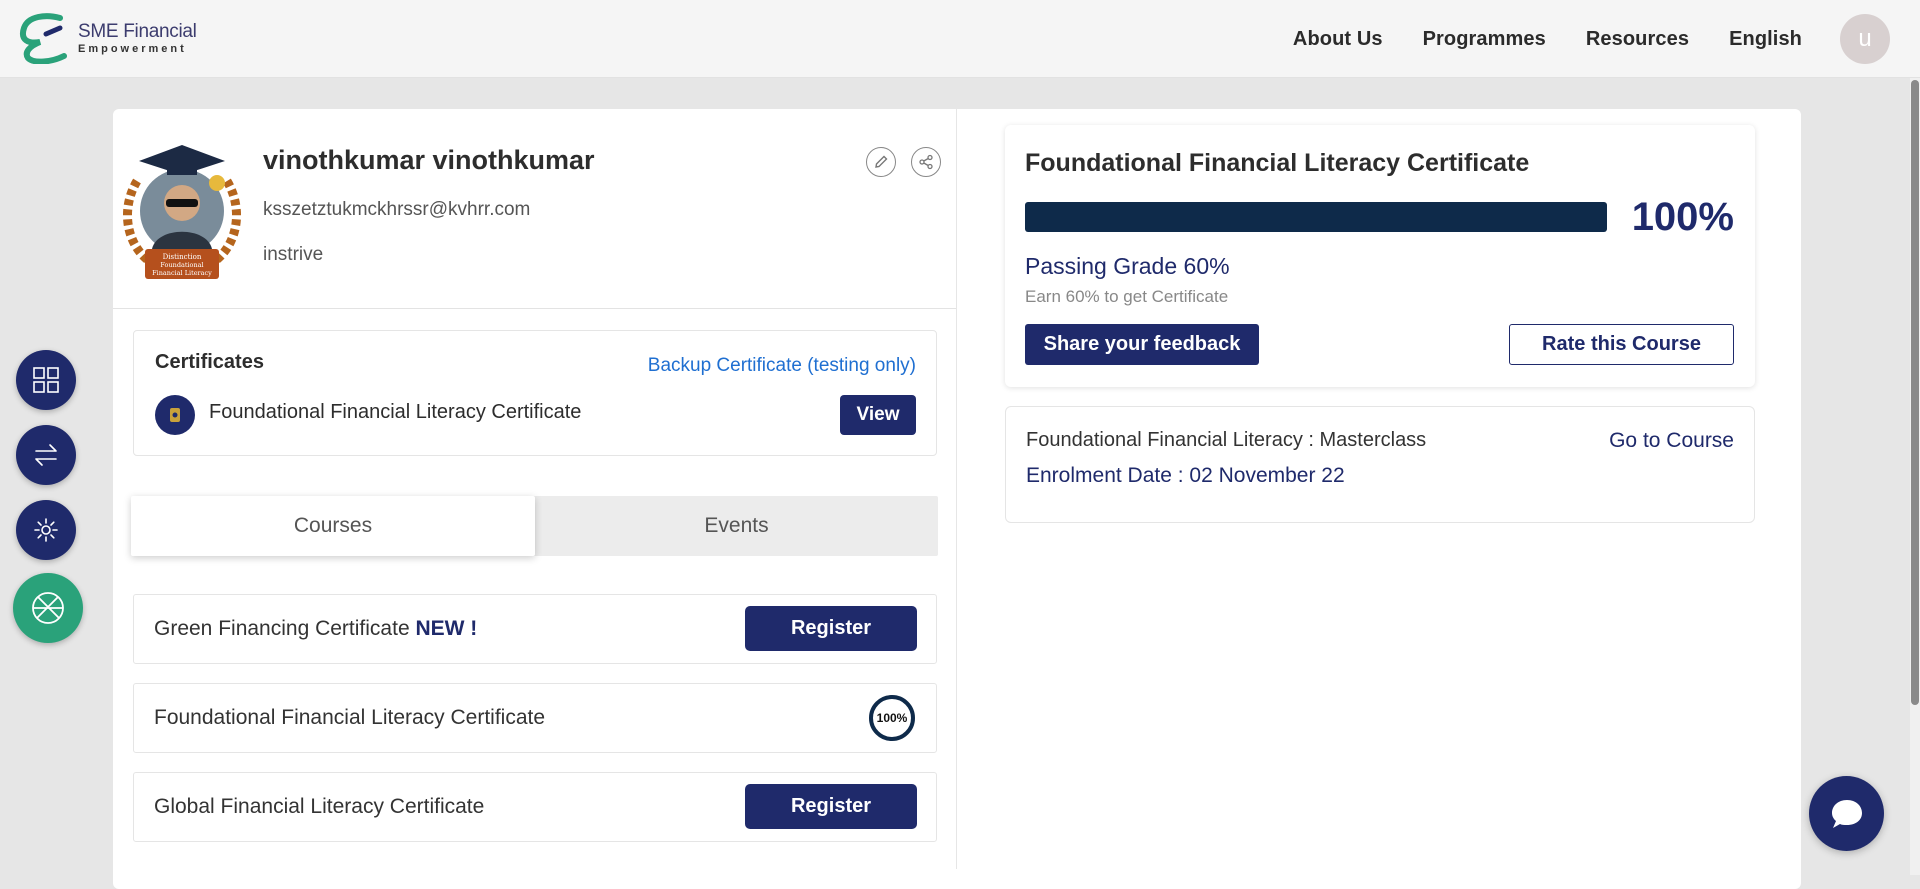 This screenshot has height=889, width=1920. I want to click on edit-profile-button, so click(881, 162).